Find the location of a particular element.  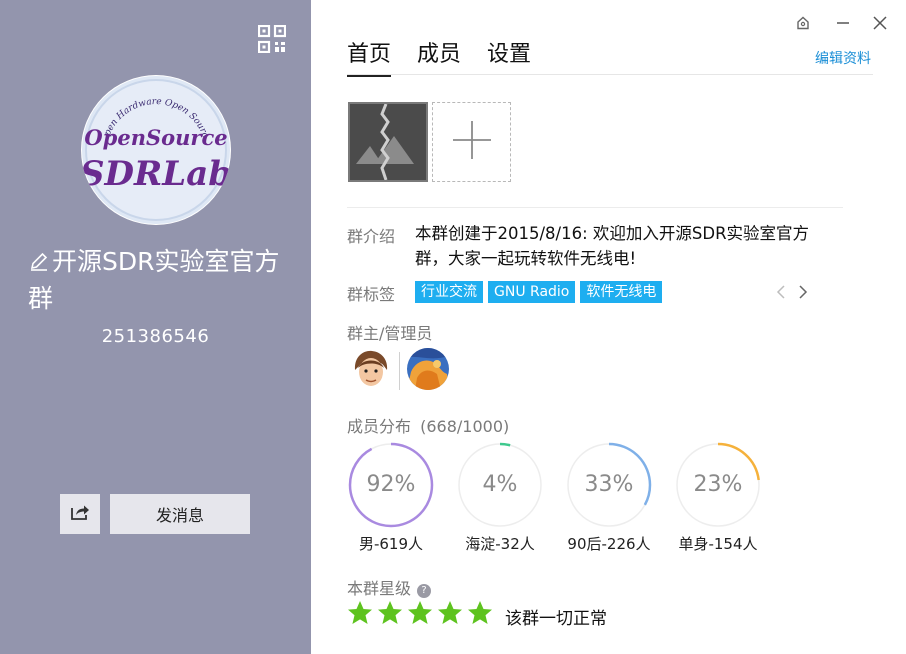

rating-label: 本群星级? is located at coordinates (389, 587).